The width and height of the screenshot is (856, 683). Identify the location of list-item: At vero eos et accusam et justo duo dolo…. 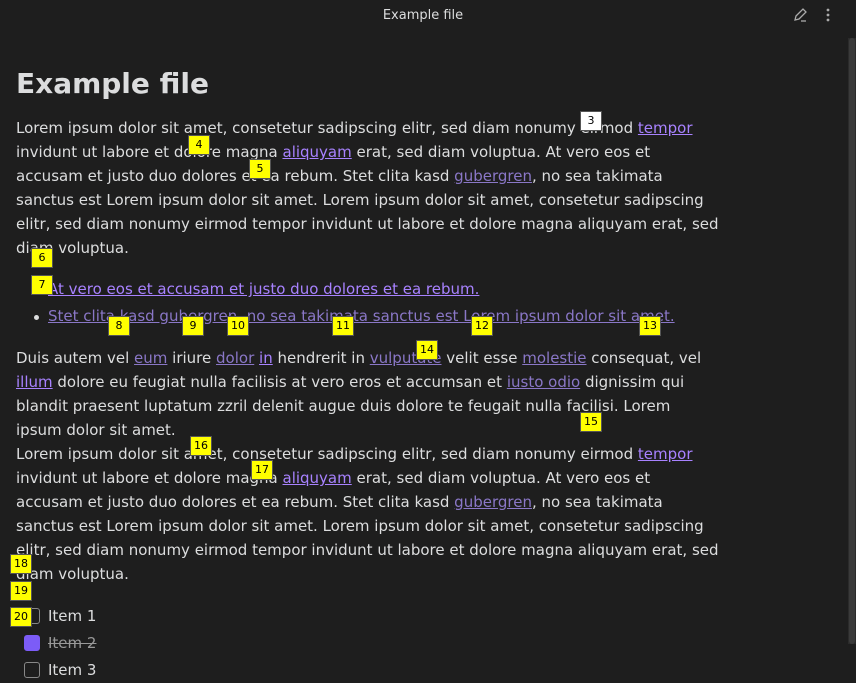
(377, 289).